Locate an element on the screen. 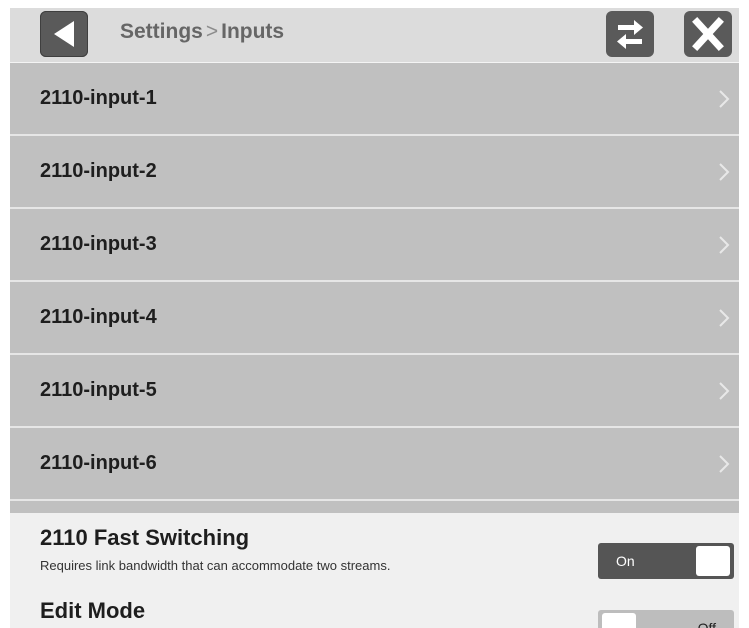  input-row-4: 2110-input-4 is located at coordinates (374, 318).